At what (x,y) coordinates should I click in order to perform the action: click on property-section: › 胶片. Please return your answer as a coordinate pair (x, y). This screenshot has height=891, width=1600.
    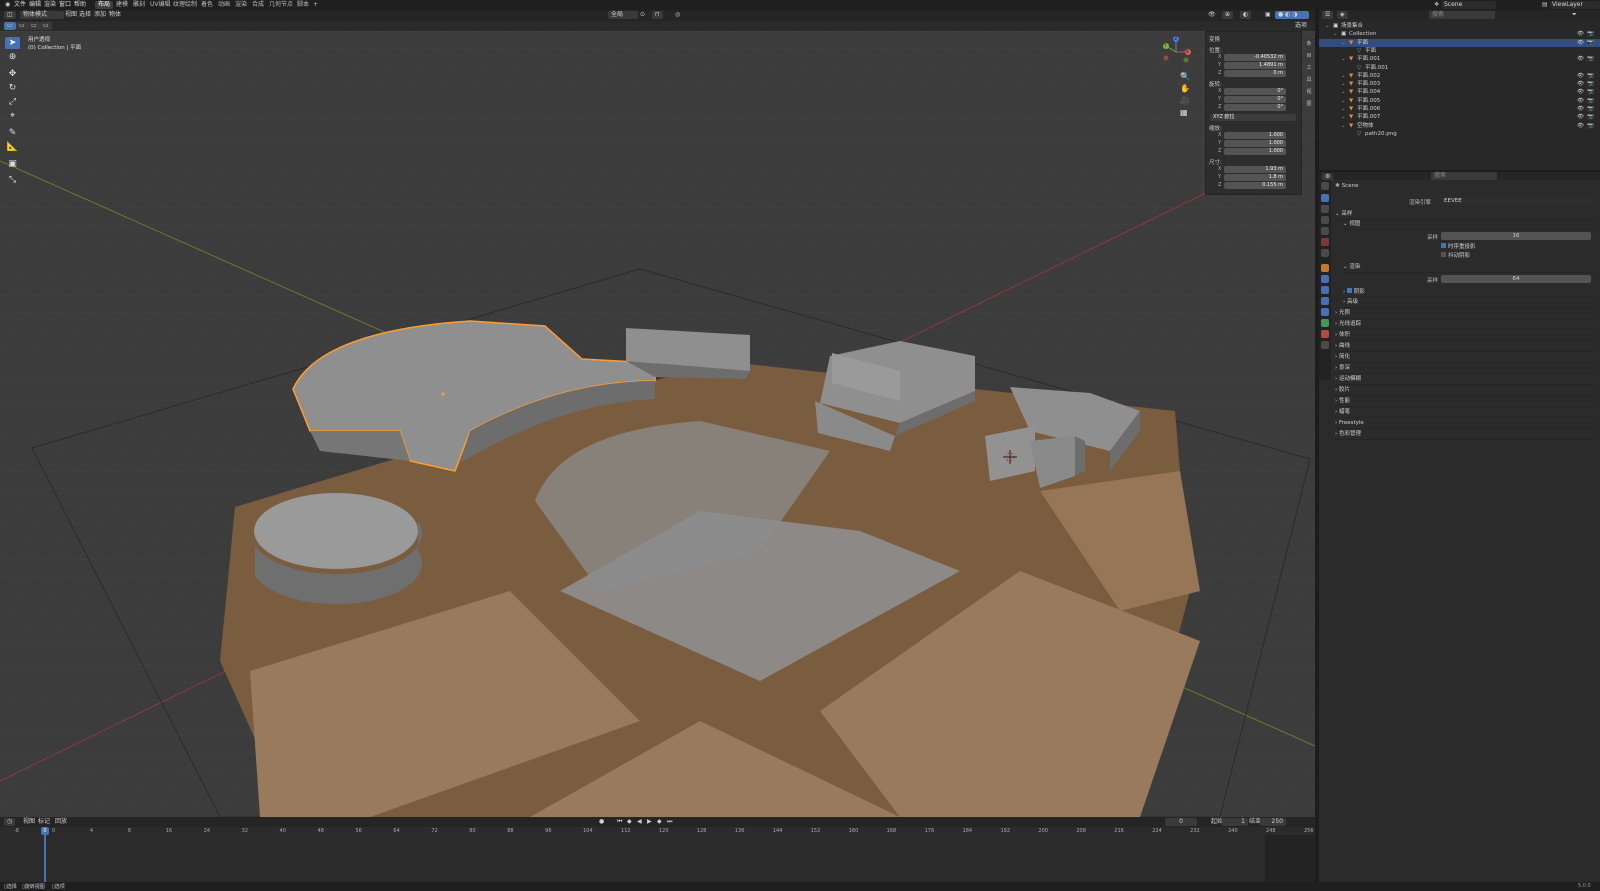
    Looking at the image, I should click on (1466, 391).